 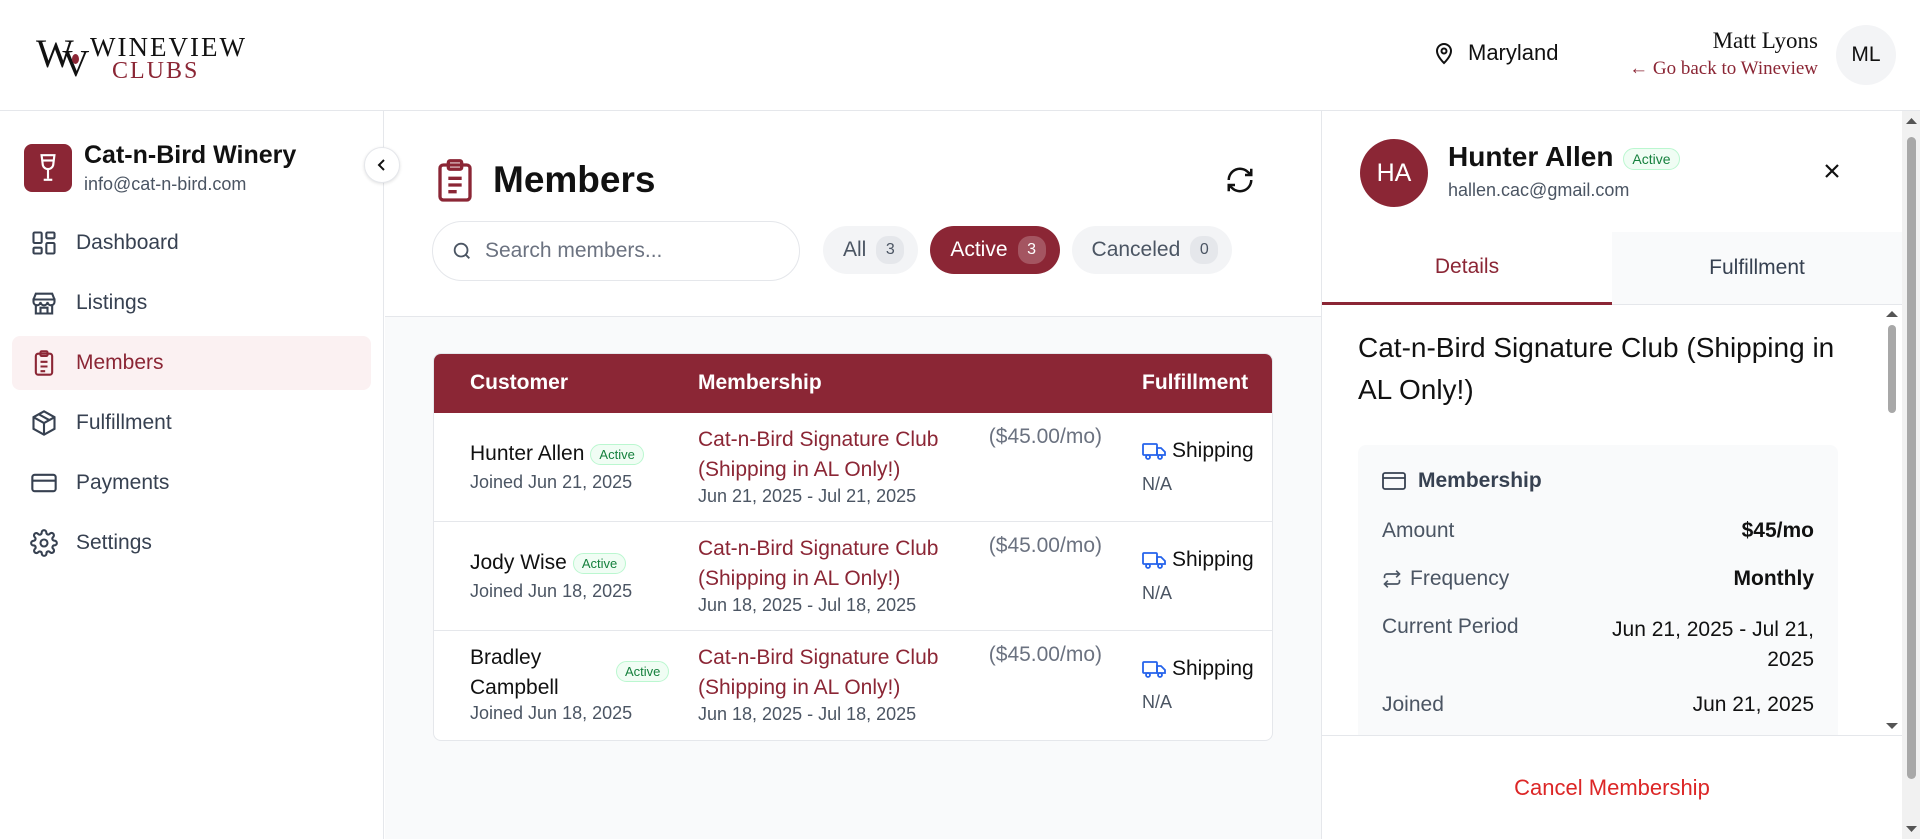 What do you see at coordinates (807, 496) in the screenshot?
I see `membership-period: Jun 21, 2025 - Jul 21, 2025` at bounding box center [807, 496].